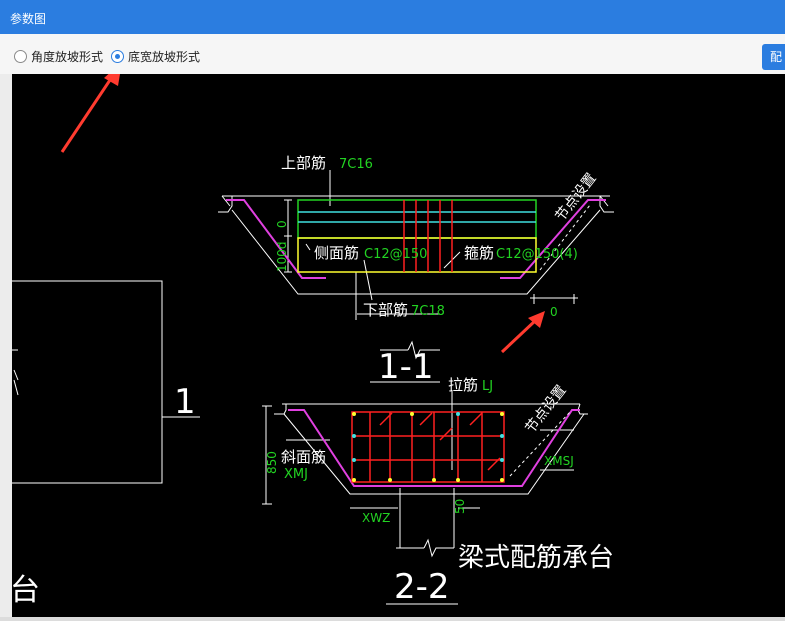 This screenshot has width=785, height=621. What do you see at coordinates (20, 56) in the screenshot?
I see `radio-circle-icon` at bounding box center [20, 56].